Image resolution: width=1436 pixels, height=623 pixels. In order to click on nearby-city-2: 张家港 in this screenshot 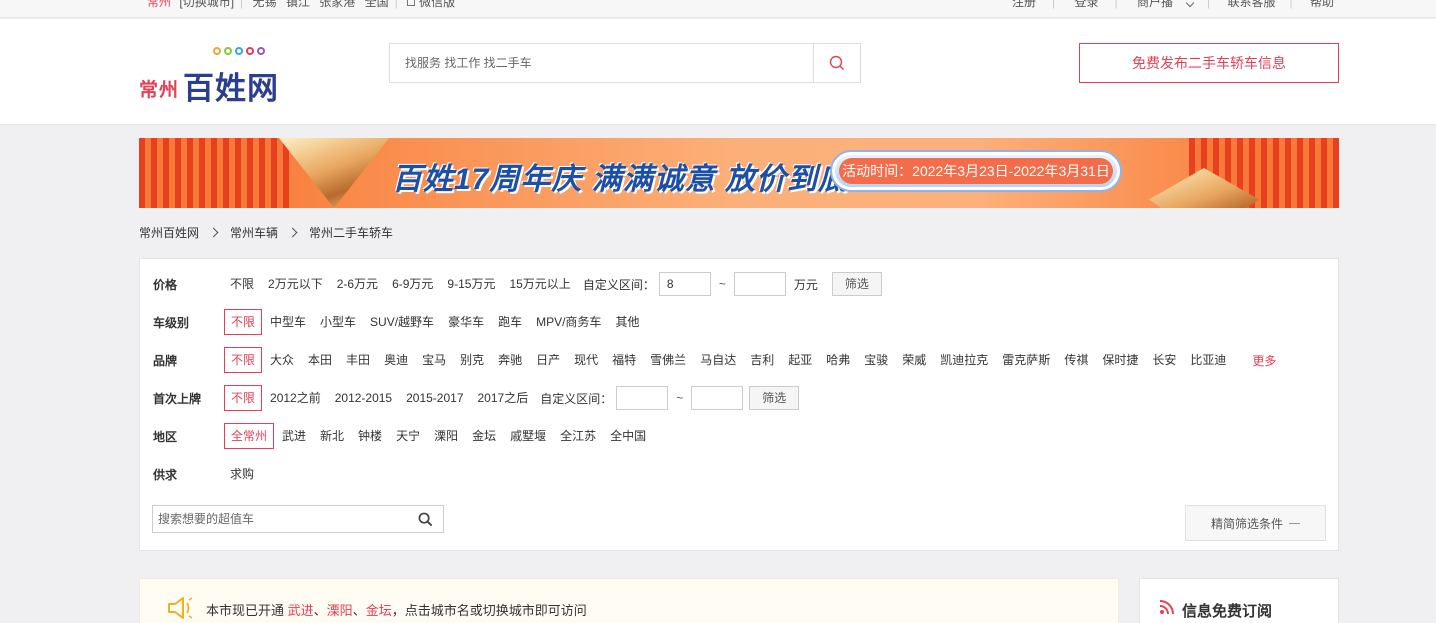, I will do `click(337, 4)`.